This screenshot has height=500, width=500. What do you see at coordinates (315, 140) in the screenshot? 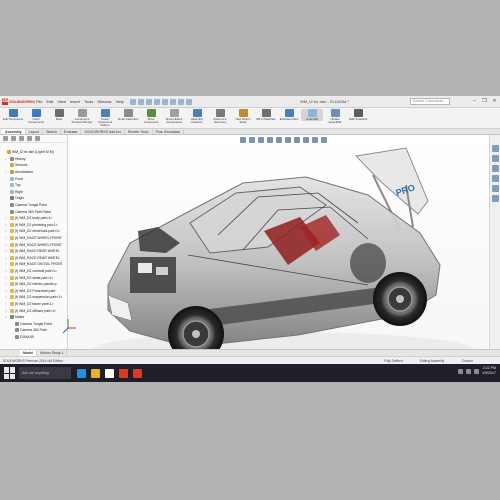
I see `apply-scene-icon` at bounding box center [315, 140].